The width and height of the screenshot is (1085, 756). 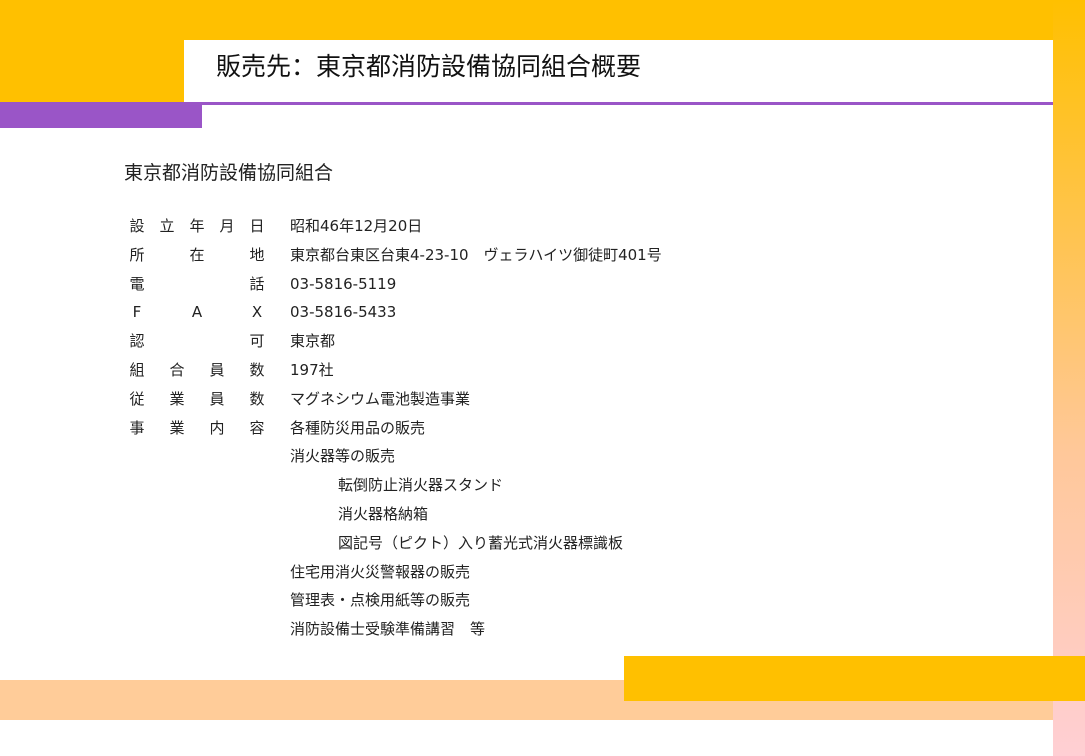 I want to click on info-row-value: マグネシウム電池製造事業, so click(x=380, y=398).